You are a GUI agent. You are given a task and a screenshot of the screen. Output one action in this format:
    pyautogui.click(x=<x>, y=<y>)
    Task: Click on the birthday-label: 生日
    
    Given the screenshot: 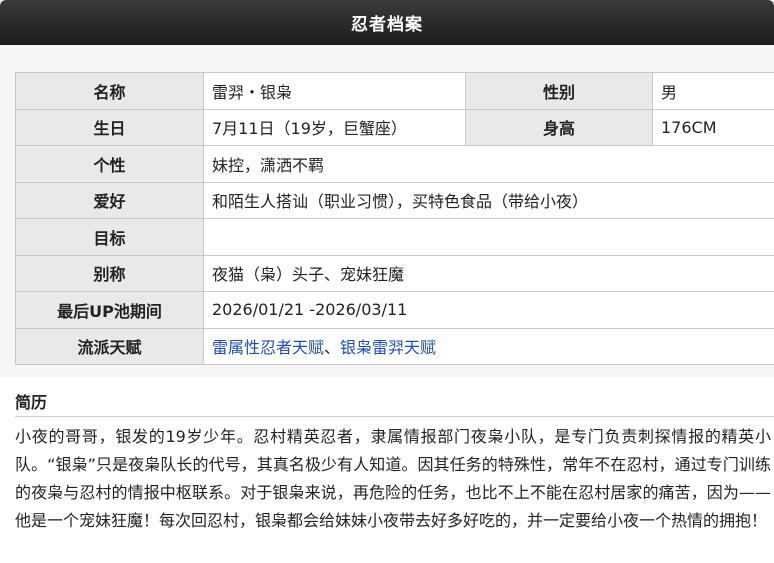 What is the action you would take?
    pyautogui.click(x=109, y=127)
    